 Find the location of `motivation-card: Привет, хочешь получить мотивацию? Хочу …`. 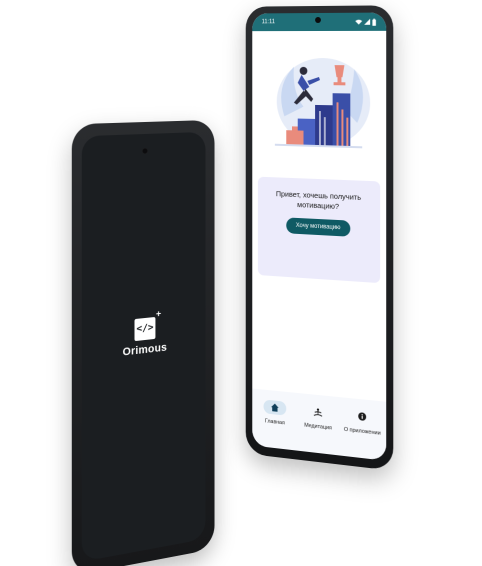

motivation-card: Привет, хочешь получить мотивацию? Хочу … is located at coordinates (319, 230).